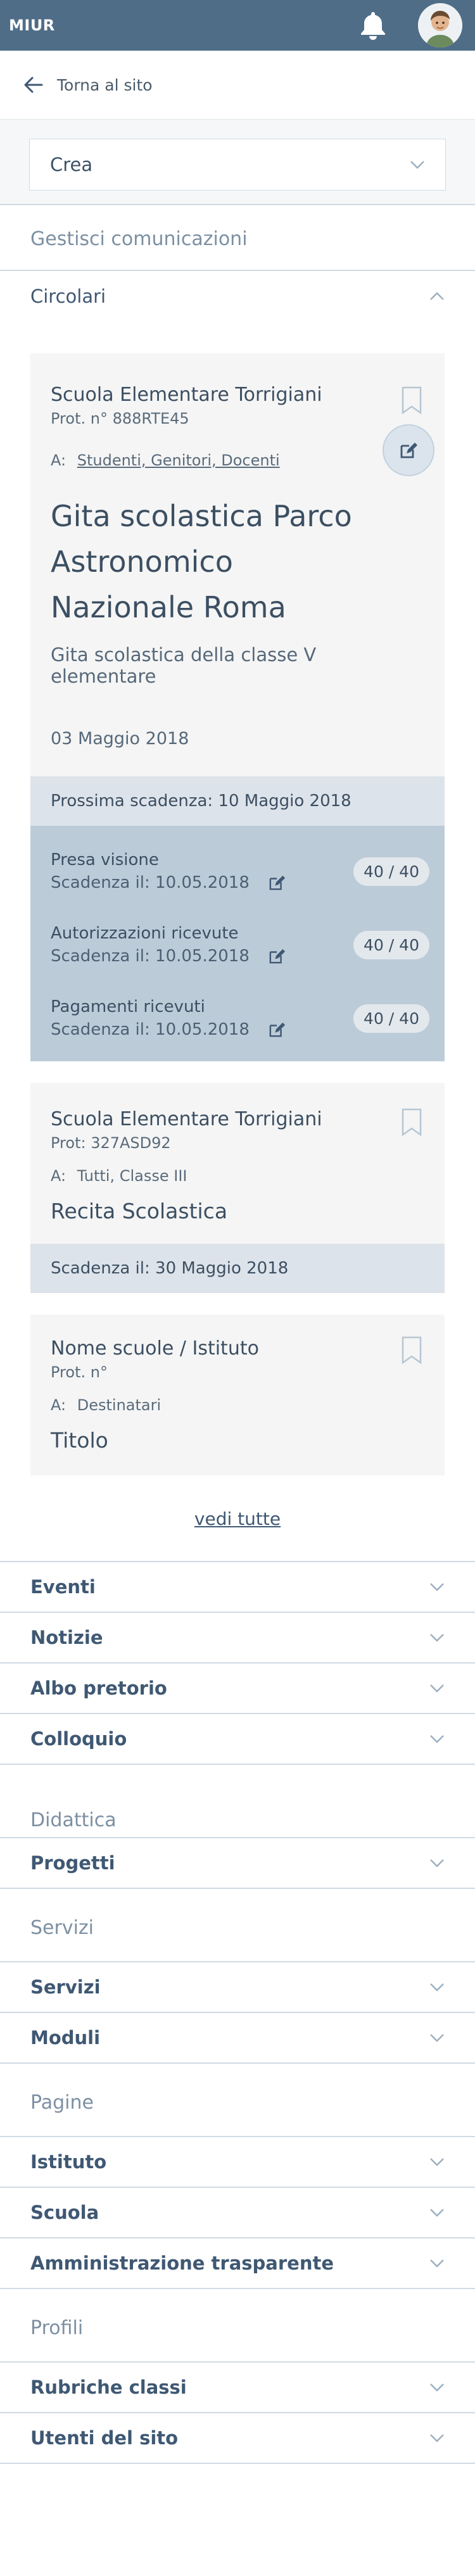 The width and height of the screenshot is (475, 2576). Describe the element at coordinates (237, 25) in the screenshot. I see `top-bar: MIUR` at that location.